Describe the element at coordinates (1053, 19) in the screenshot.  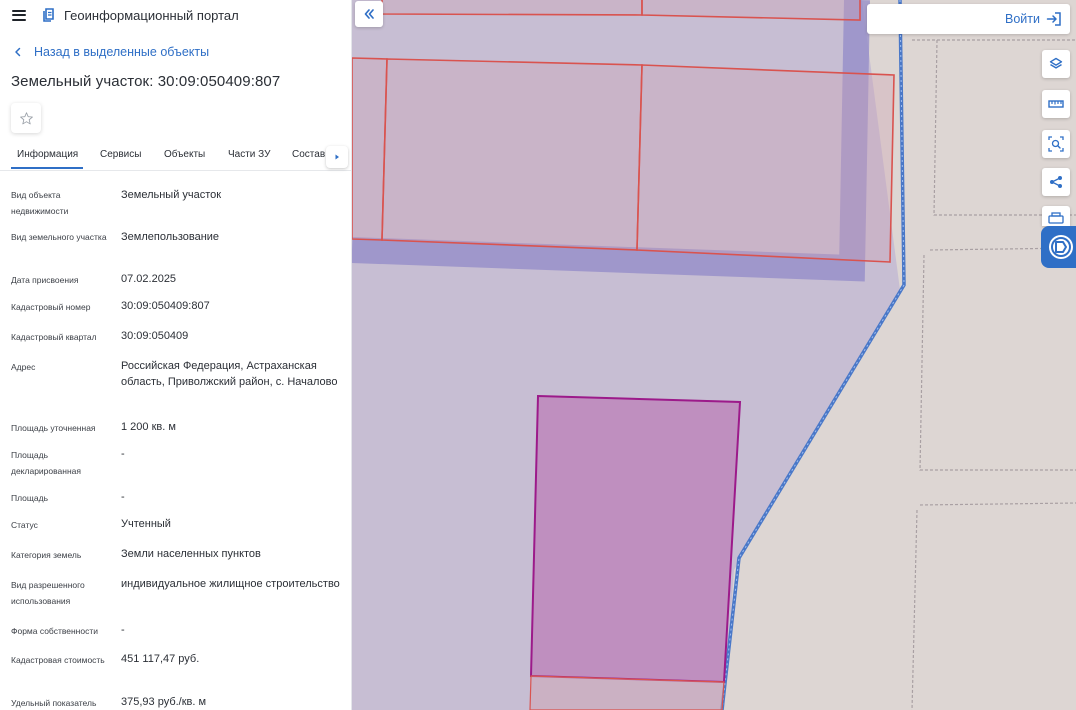
I see `sign-in-icon` at that location.